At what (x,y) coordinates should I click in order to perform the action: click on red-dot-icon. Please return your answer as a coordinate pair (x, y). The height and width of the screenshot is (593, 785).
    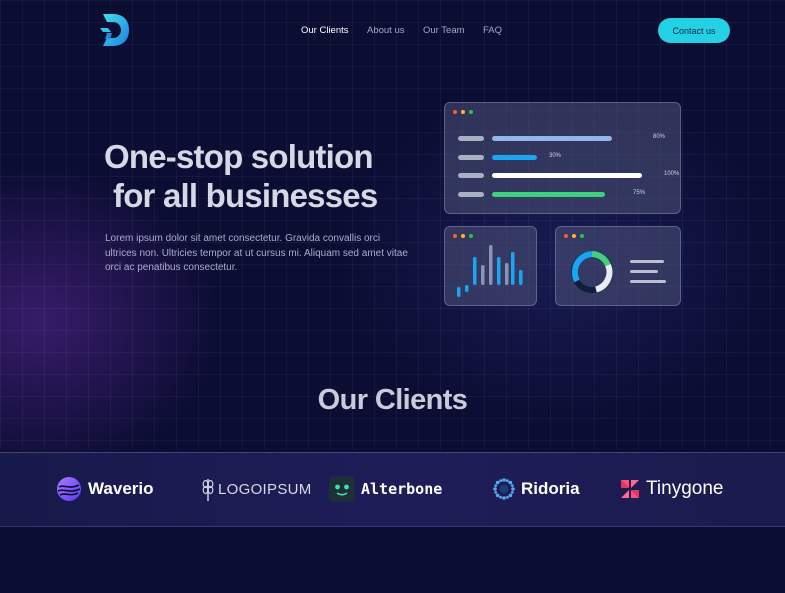
    Looking at the image, I should click on (455, 112).